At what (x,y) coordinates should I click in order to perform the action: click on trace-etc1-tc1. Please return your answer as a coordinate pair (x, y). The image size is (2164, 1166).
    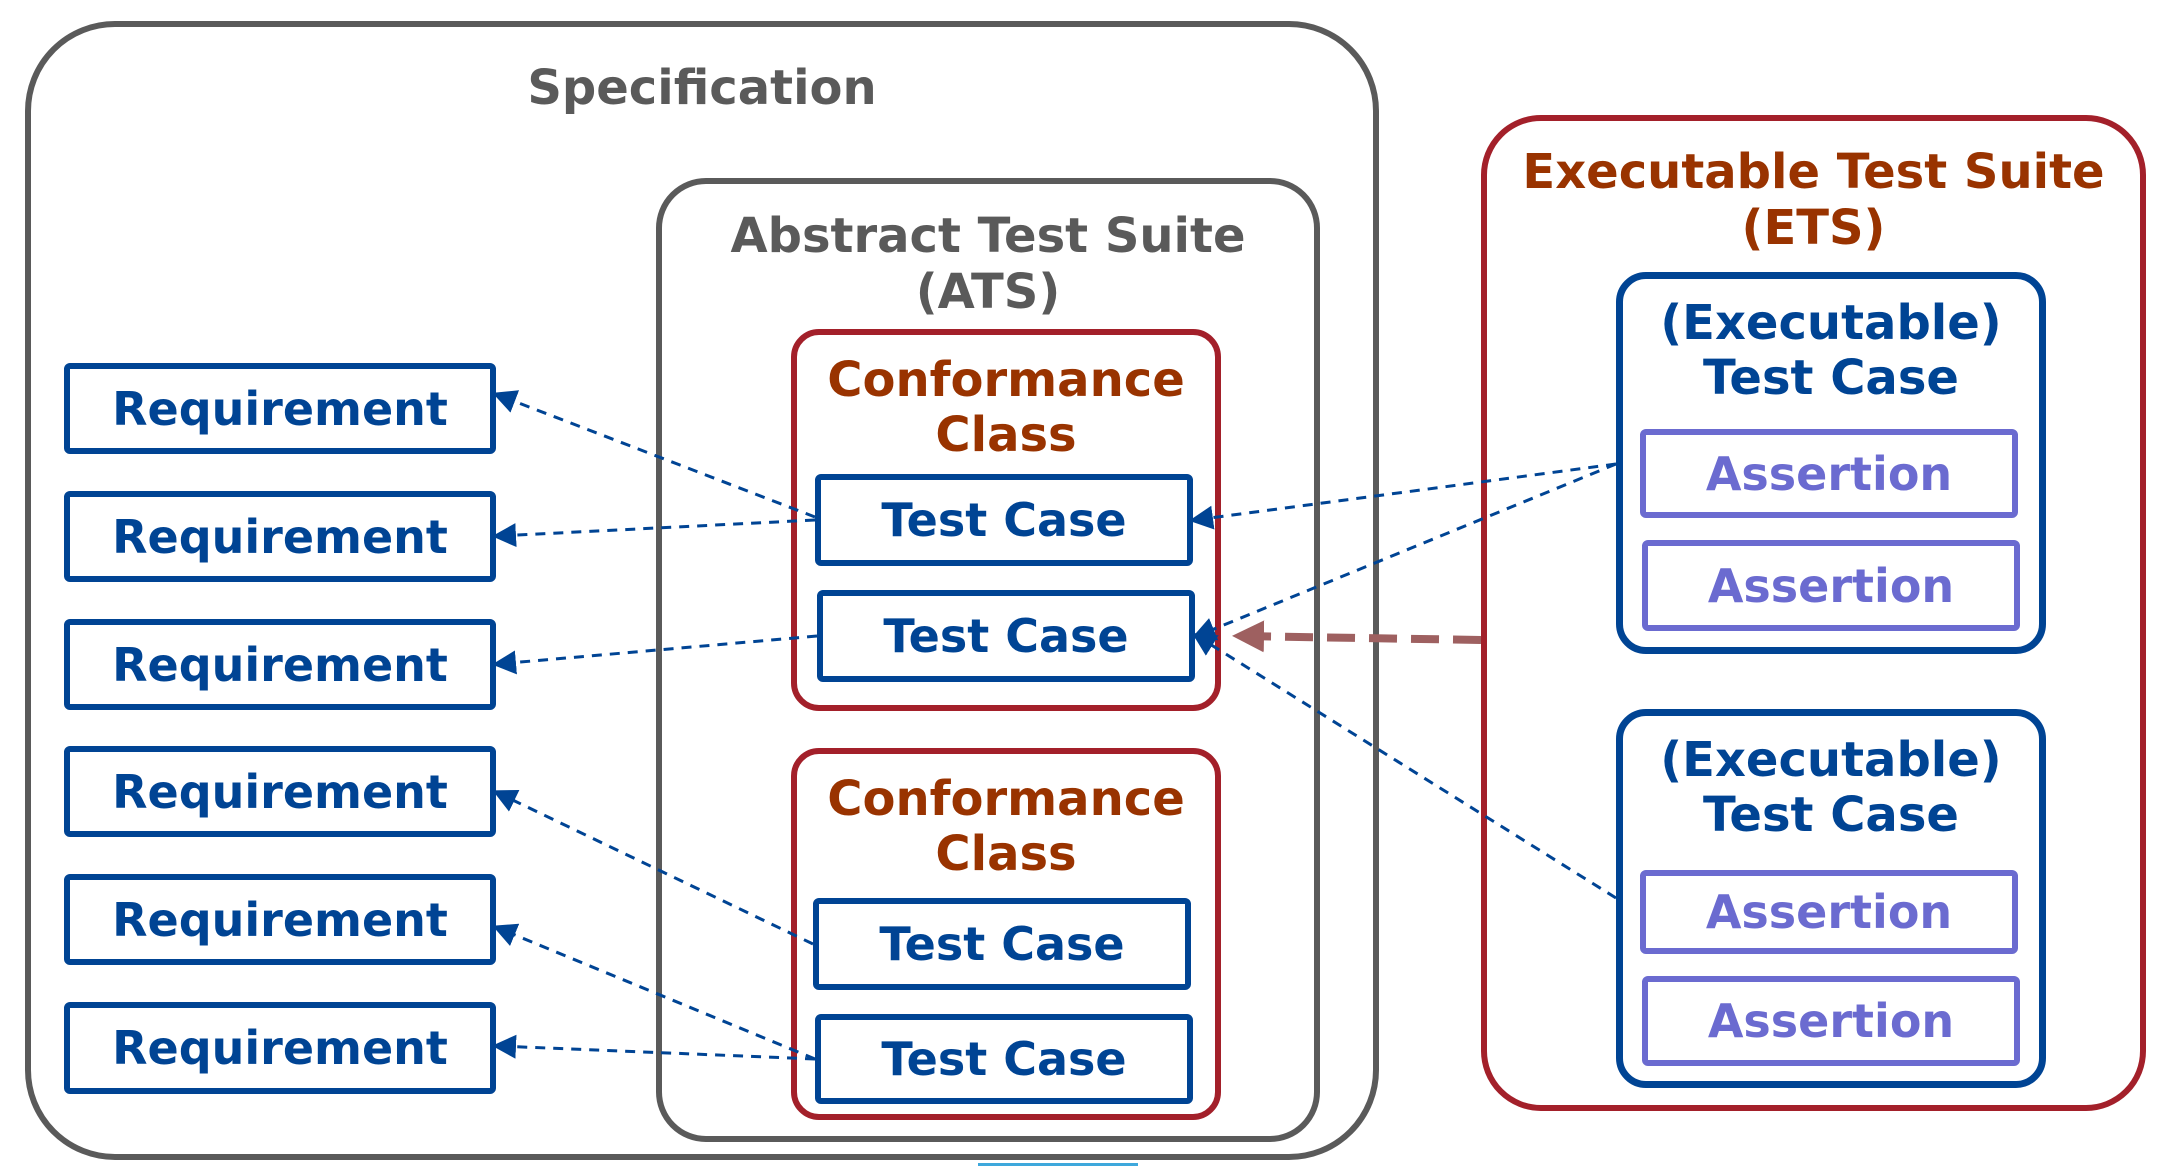
    Looking at the image, I should click on (1403, 496).